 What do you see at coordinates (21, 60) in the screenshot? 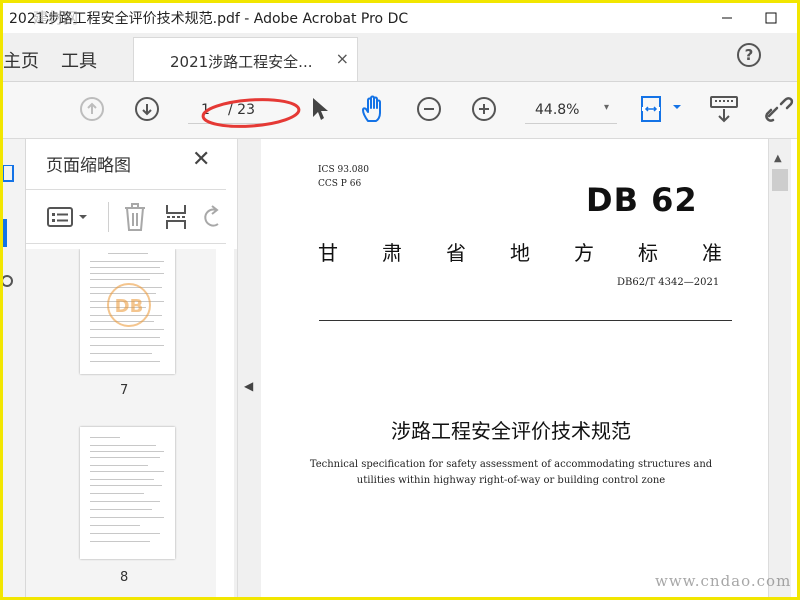
I see `tab-home: 主页` at bounding box center [21, 60].